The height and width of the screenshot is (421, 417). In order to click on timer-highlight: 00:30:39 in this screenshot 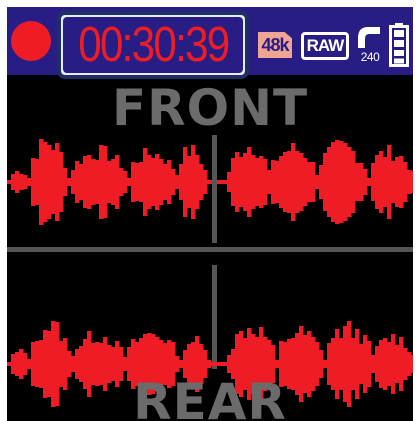, I will do `click(153, 45)`.